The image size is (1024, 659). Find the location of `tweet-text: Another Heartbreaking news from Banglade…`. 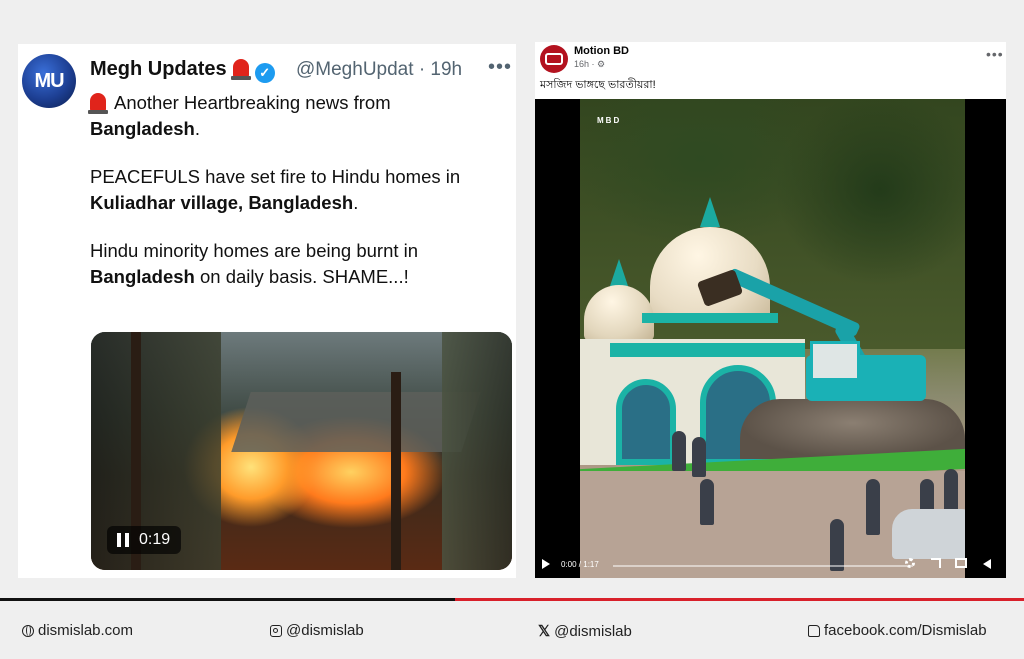

tweet-text: Another Heartbreaking news from Banglade… is located at coordinates (274, 189).